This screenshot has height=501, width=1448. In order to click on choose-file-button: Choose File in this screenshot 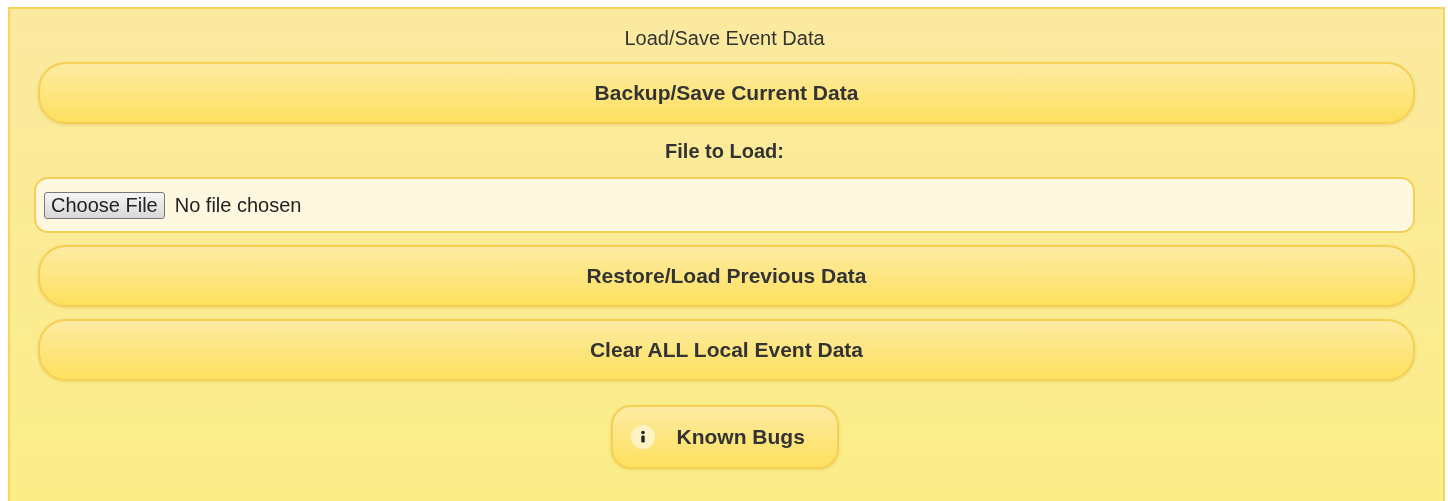, I will do `click(104, 205)`.